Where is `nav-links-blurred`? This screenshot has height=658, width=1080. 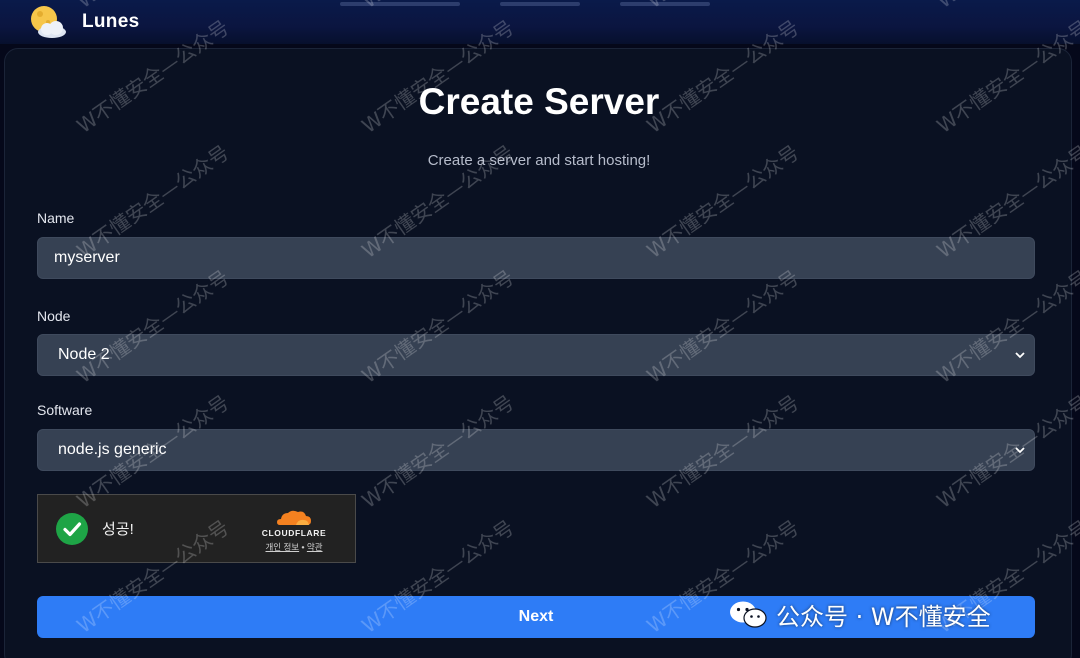
nav-links-blurred is located at coordinates (540, 5).